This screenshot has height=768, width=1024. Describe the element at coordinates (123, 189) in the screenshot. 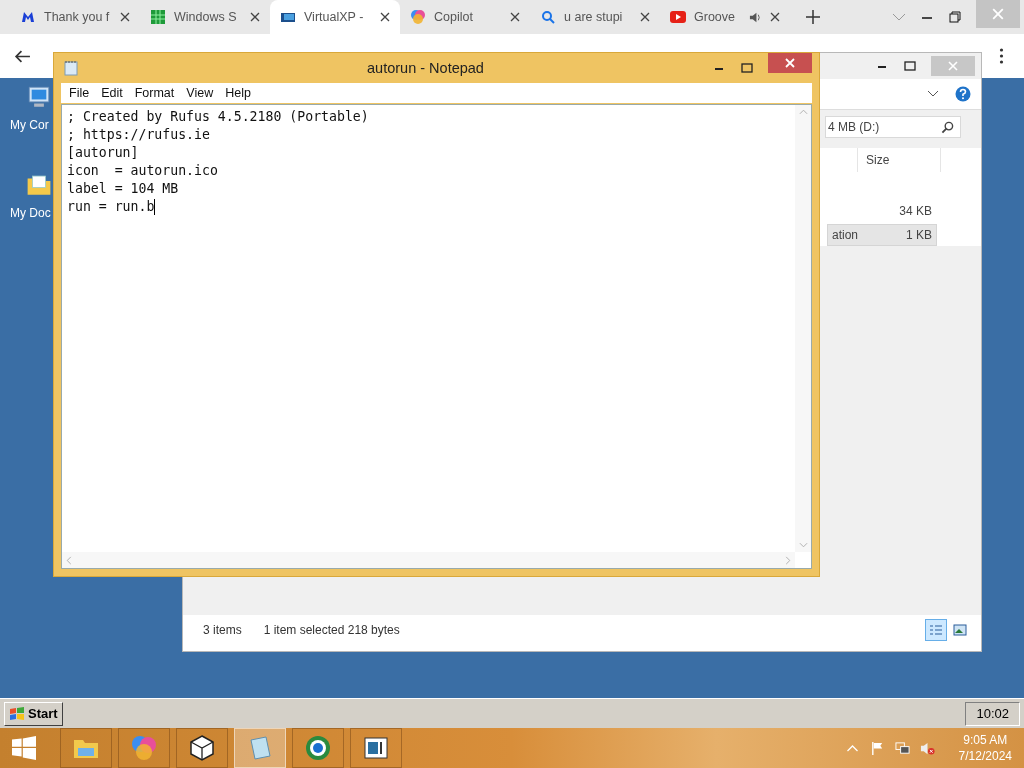

I see `text-line: label = 104 MB` at that location.